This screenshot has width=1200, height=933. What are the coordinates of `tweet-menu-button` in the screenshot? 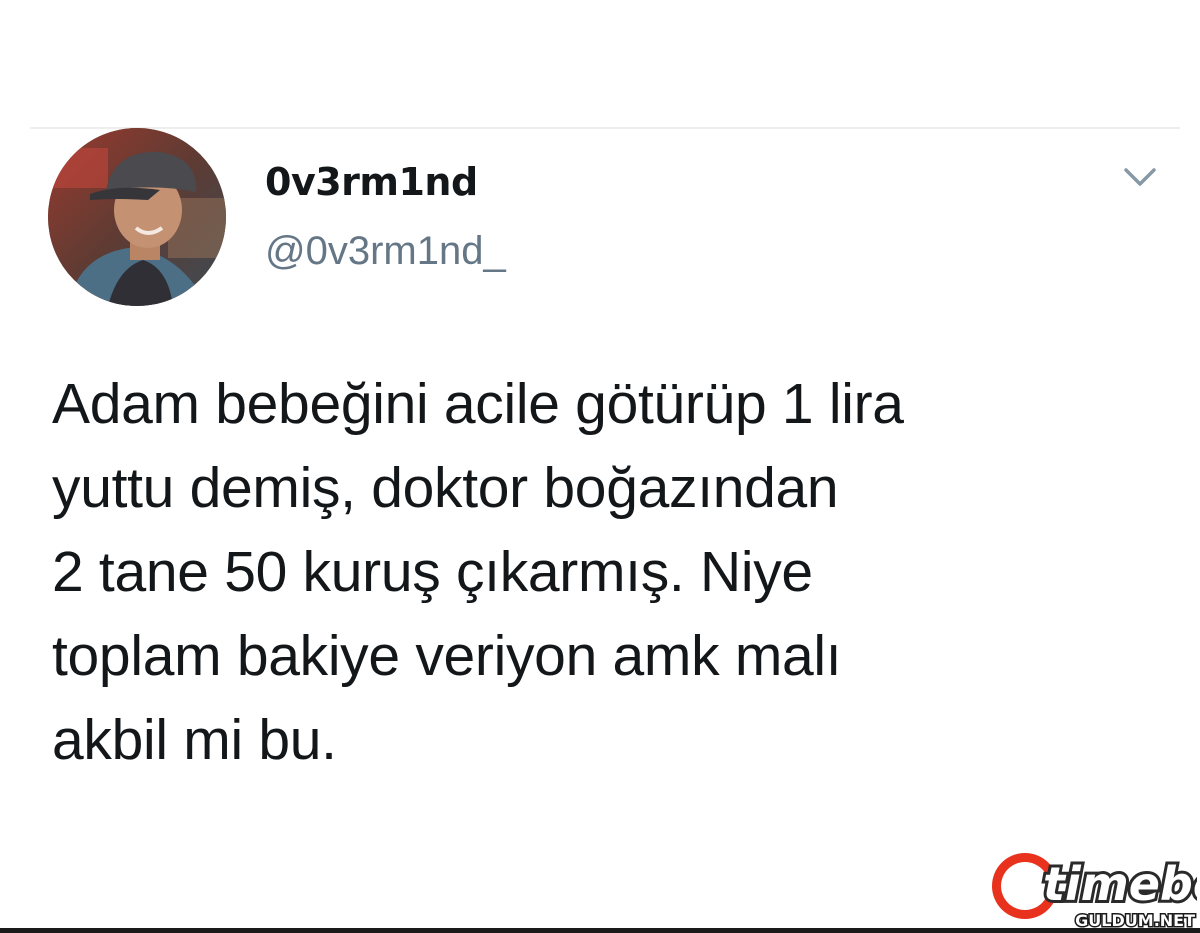 It's located at (1140, 177).